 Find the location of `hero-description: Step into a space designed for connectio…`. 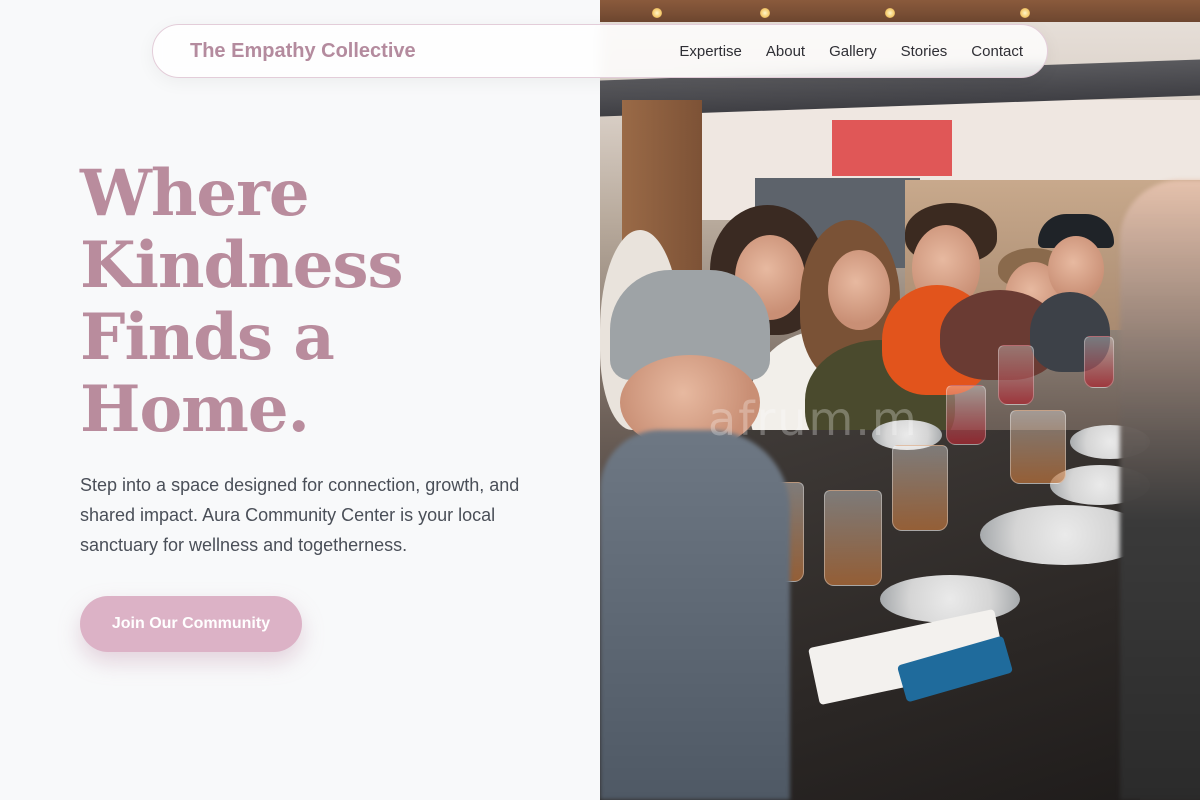

hero-description: Step into a space designed for connectio… is located at coordinates (300, 515).